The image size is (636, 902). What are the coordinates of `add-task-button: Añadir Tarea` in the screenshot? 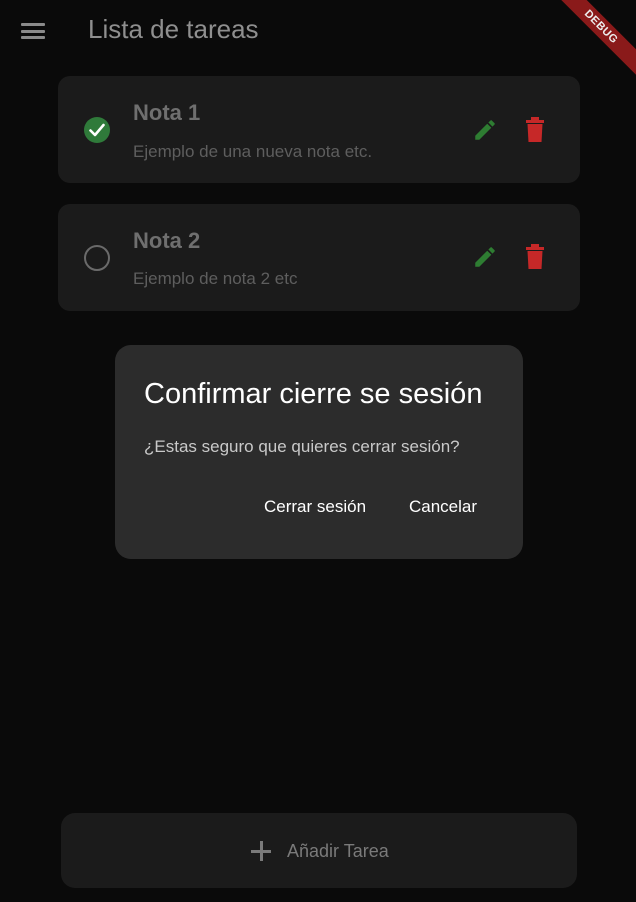 It's located at (319, 850).